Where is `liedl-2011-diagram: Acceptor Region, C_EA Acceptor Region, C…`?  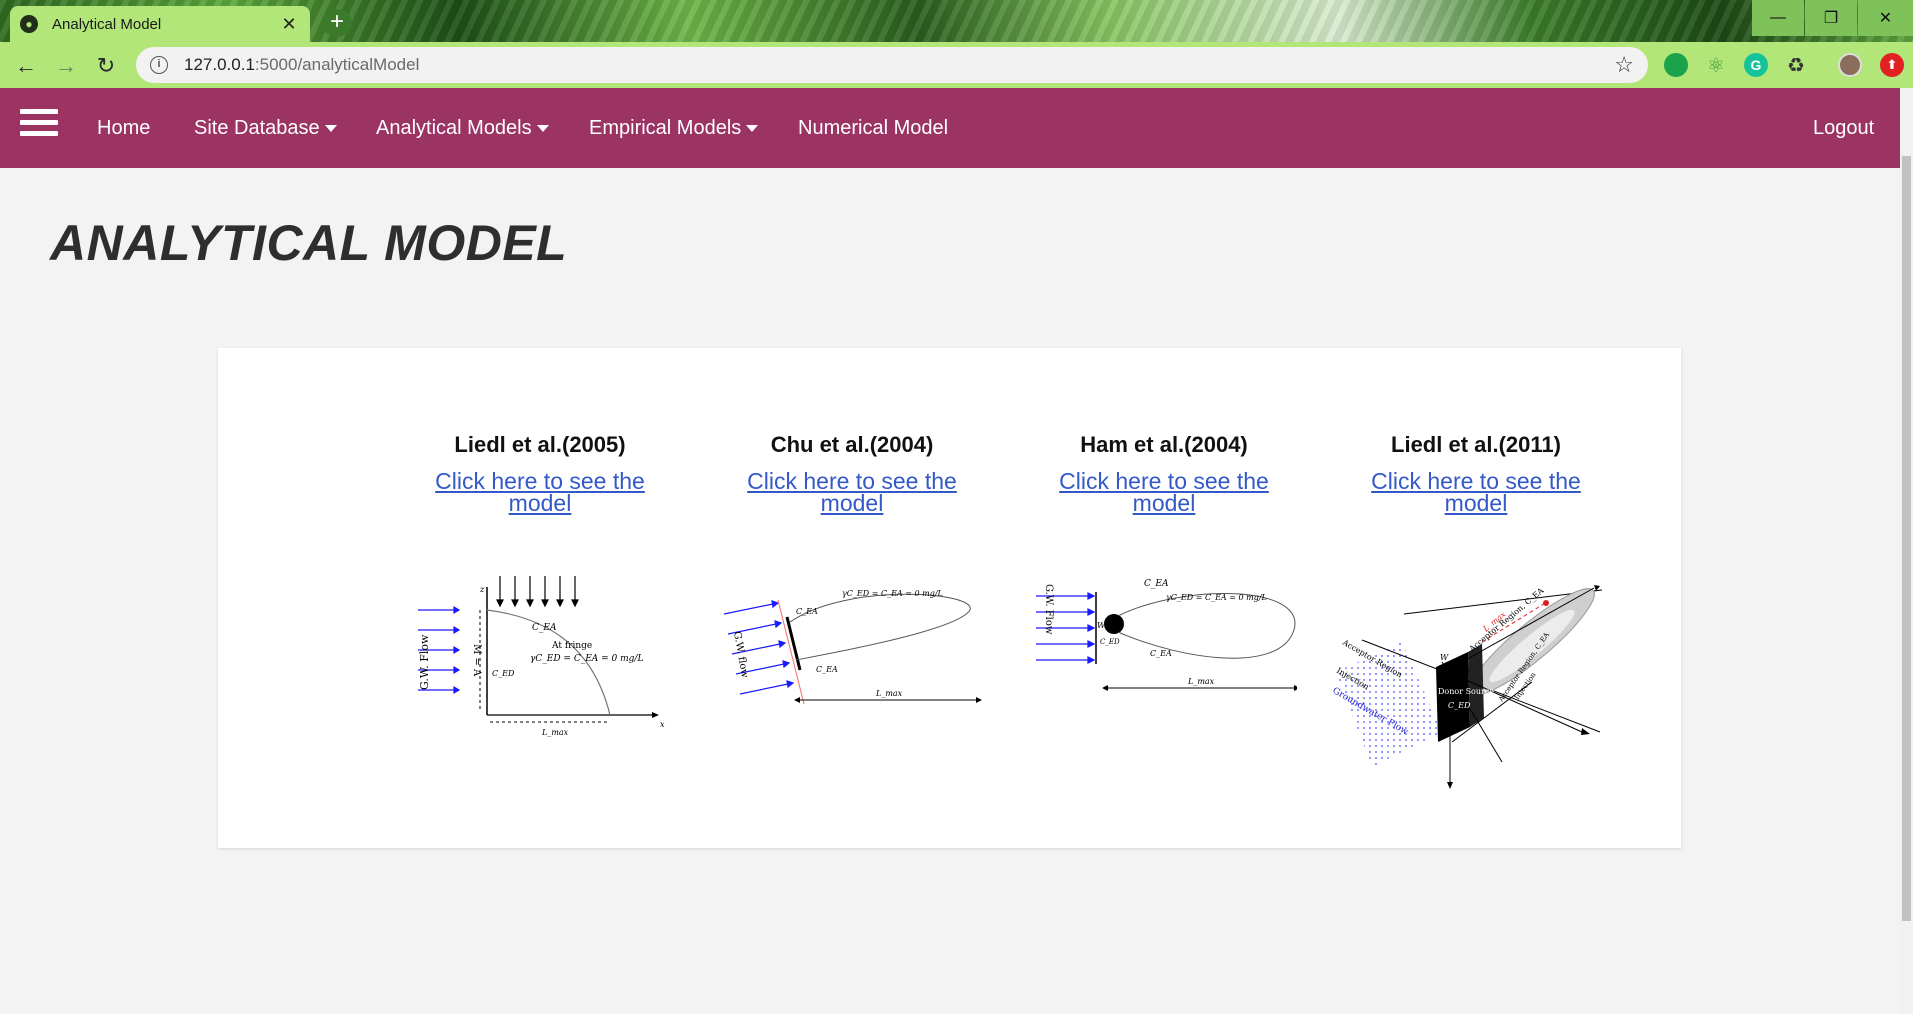
liedl-2011-diagram: Acceptor Region, C_EA Acceptor Region, C… is located at coordinates (1472, 689).